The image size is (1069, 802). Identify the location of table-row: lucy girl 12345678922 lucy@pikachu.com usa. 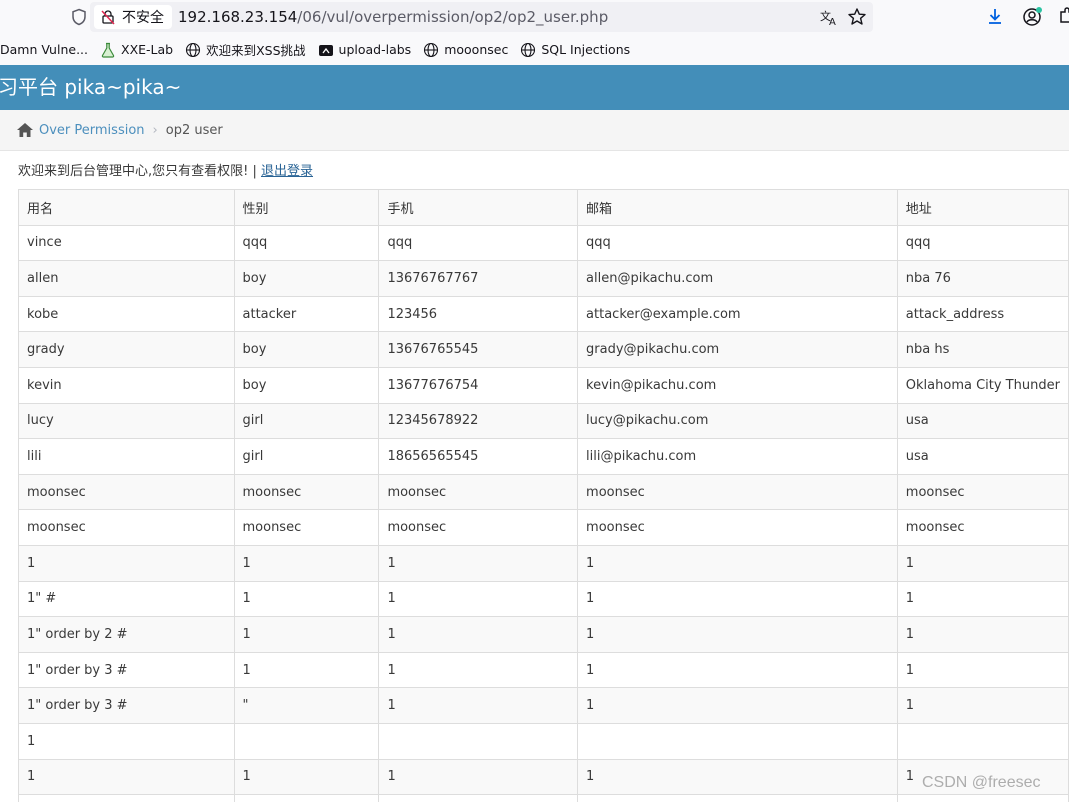
(543, 421).